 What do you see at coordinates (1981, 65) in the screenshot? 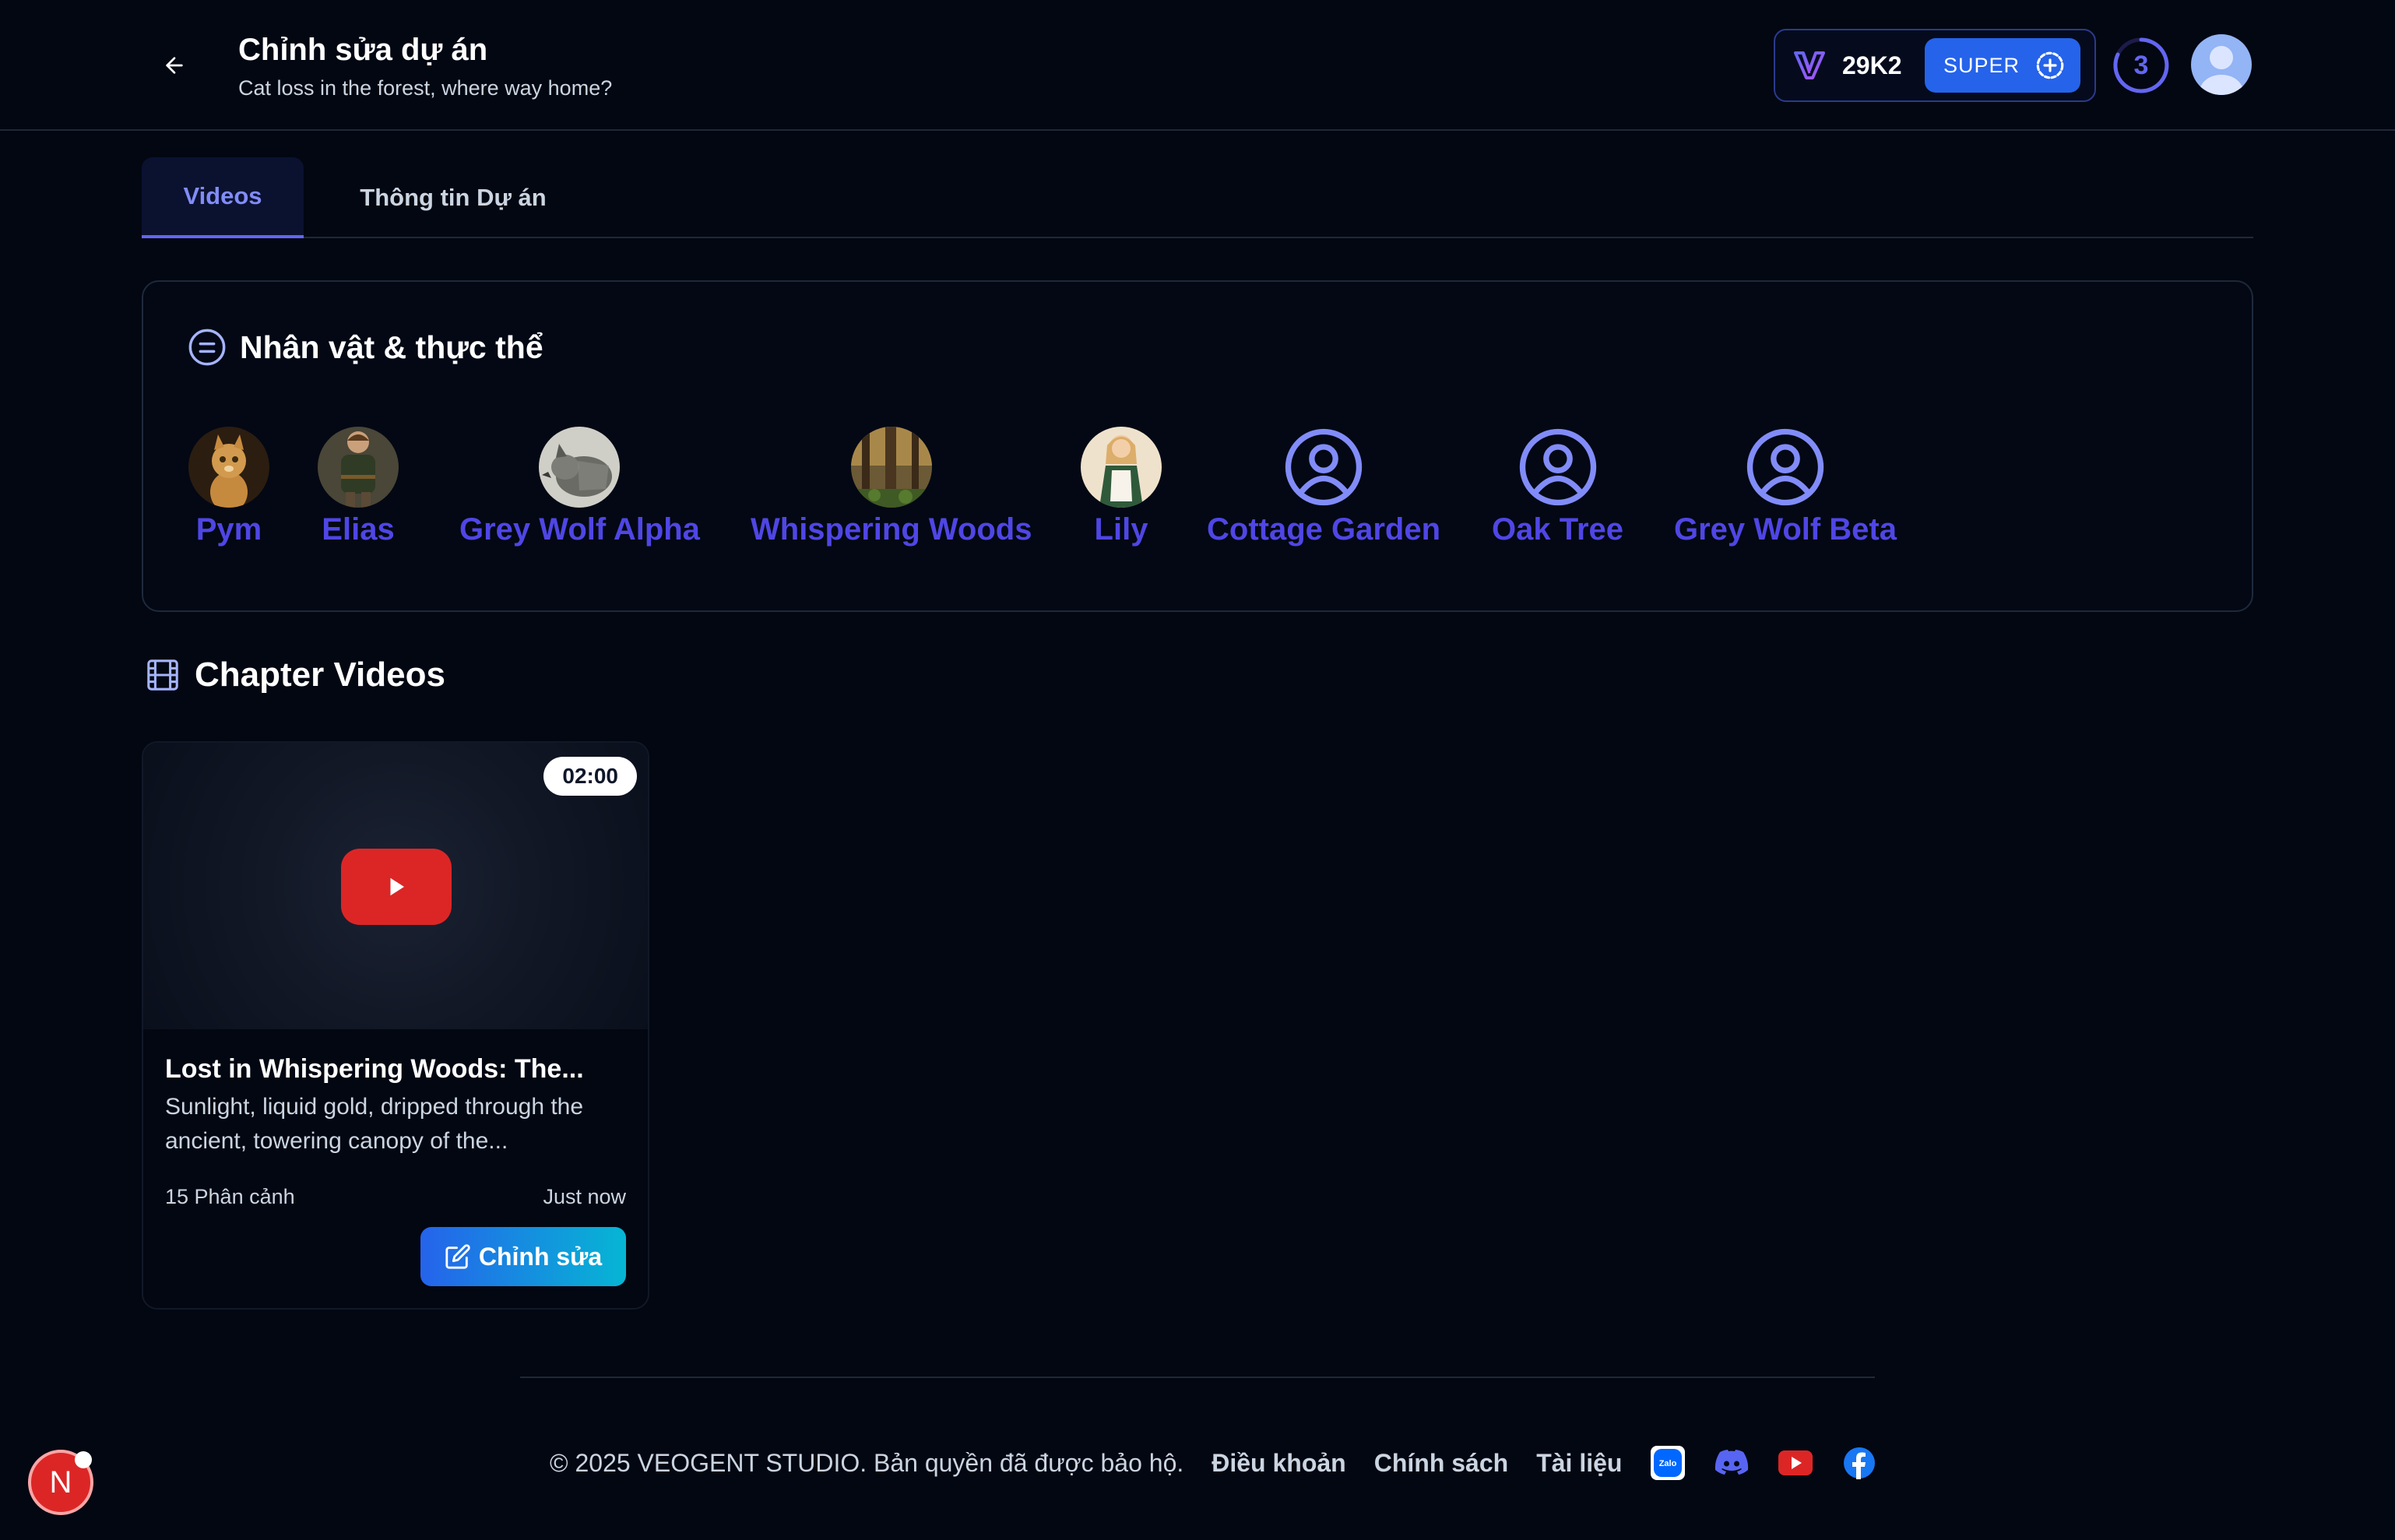
I see `super-label: SUPER` at bounding box center [1981, 65].